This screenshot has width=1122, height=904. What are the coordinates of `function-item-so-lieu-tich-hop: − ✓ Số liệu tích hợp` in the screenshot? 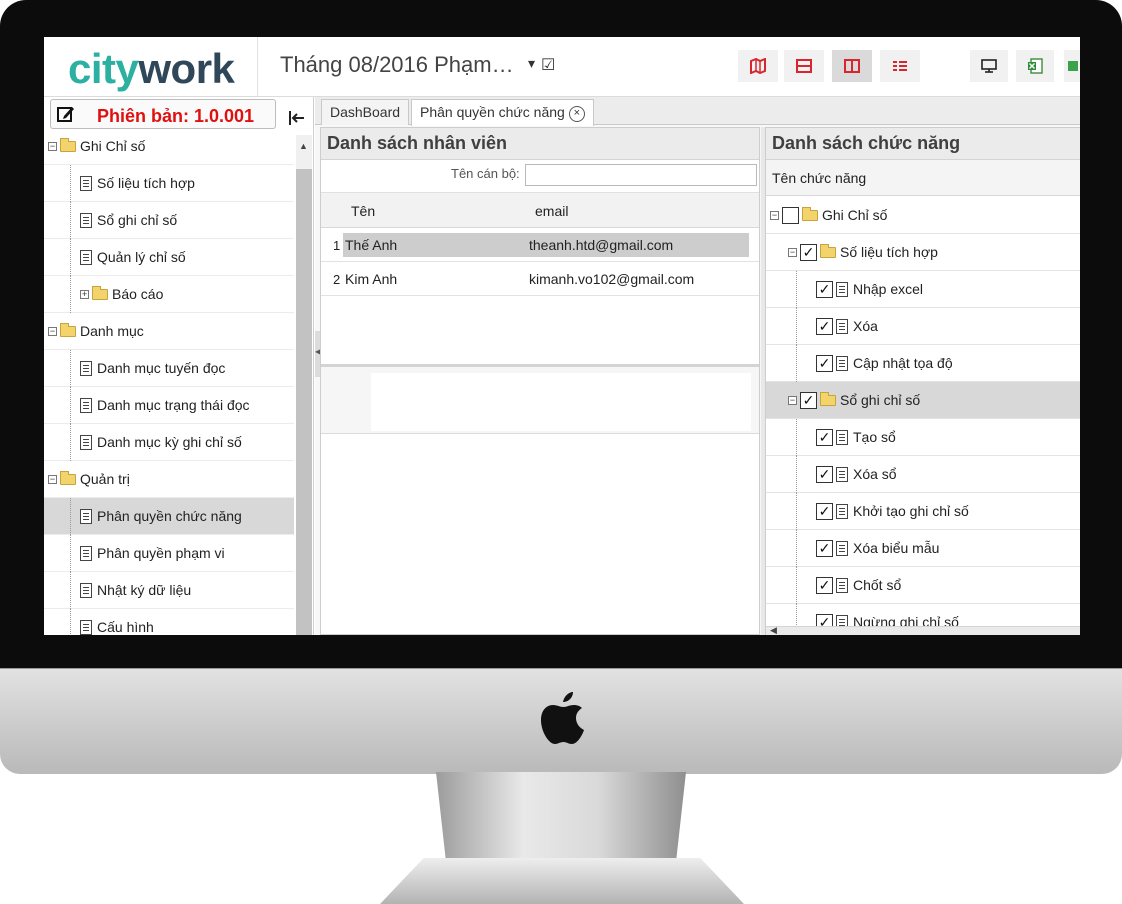 It's located at (923, 252).